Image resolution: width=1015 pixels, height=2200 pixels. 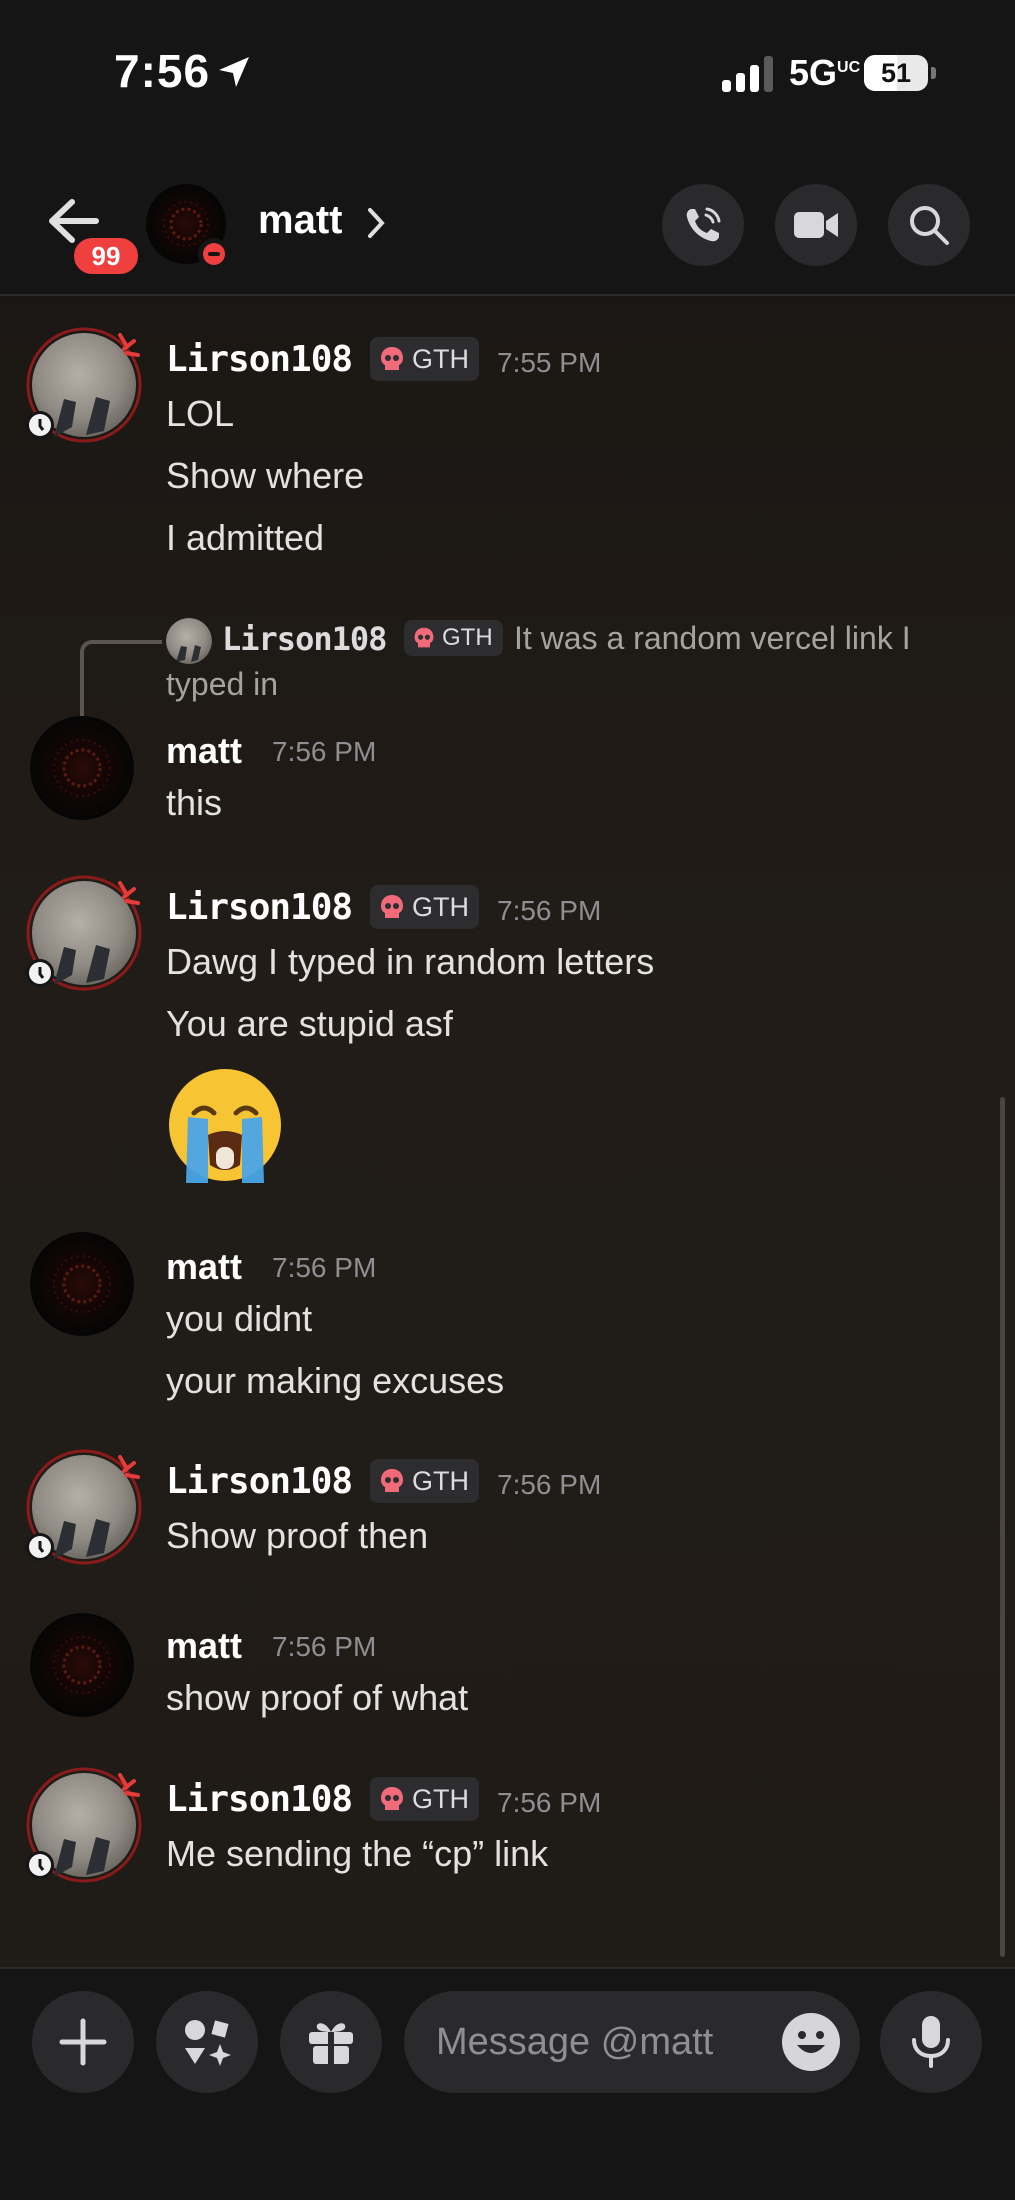 I want to click on apps-icon, so click(x=208, y=2043).